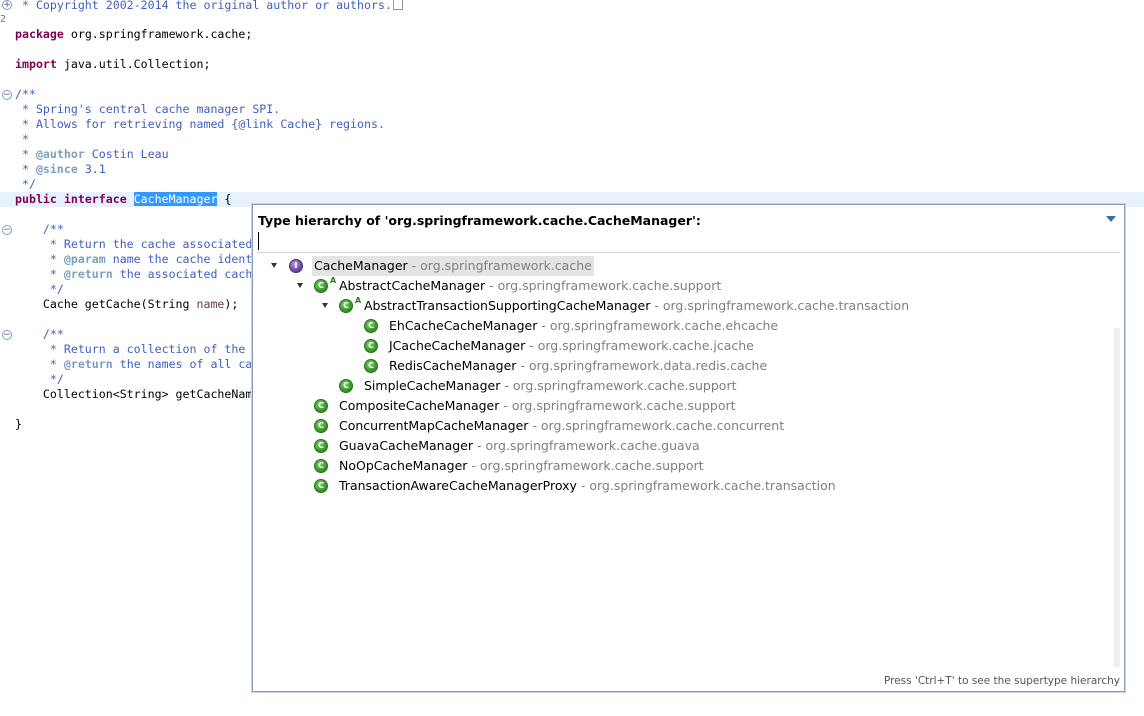 This screenshot has height=716, width=1144. What do you see at coordinates (458, 485) in the screenshot?
I see `type-name: TransactionAwareCacheManagerProxy` at bounding box center [458, 485].